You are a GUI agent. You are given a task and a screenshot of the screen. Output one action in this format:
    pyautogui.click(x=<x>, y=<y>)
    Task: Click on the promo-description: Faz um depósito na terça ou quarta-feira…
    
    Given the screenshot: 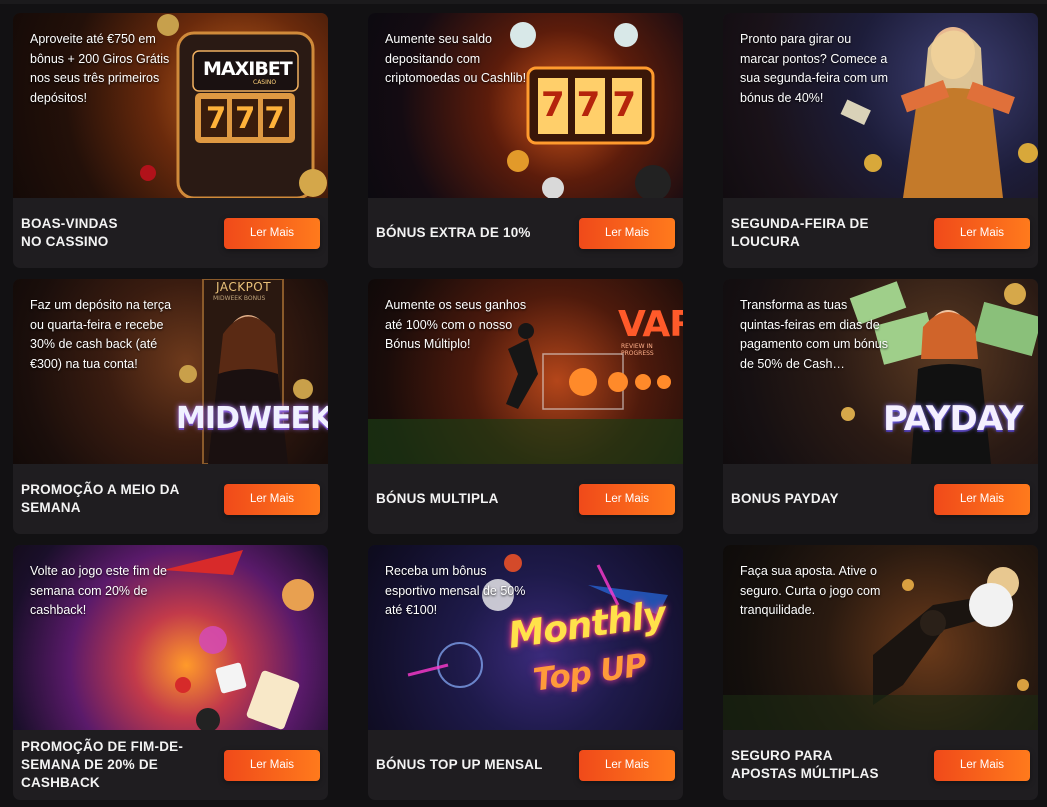 What is the action you would take?
    pyautogui.click(x=101, y=334)
    